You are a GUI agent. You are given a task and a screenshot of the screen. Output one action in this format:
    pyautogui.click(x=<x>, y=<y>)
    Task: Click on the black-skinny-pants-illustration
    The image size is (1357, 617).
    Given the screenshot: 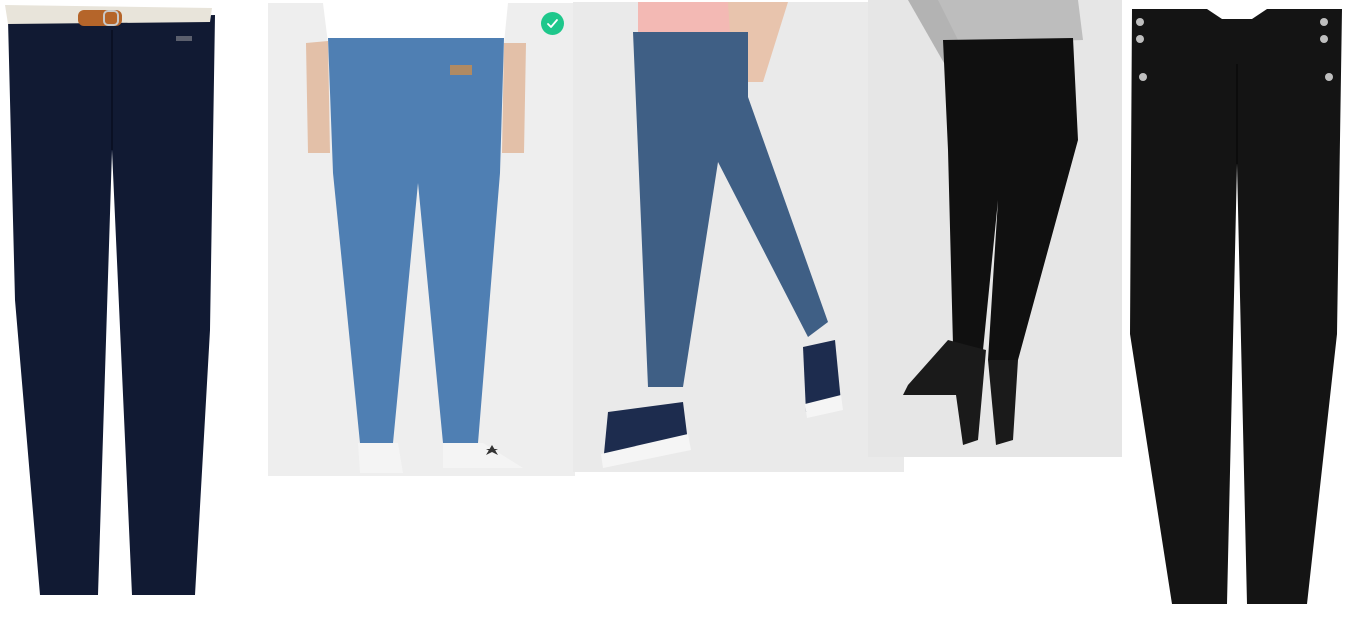 What is the action you would take?
    pyautogui.click(x=995, y=228)
    